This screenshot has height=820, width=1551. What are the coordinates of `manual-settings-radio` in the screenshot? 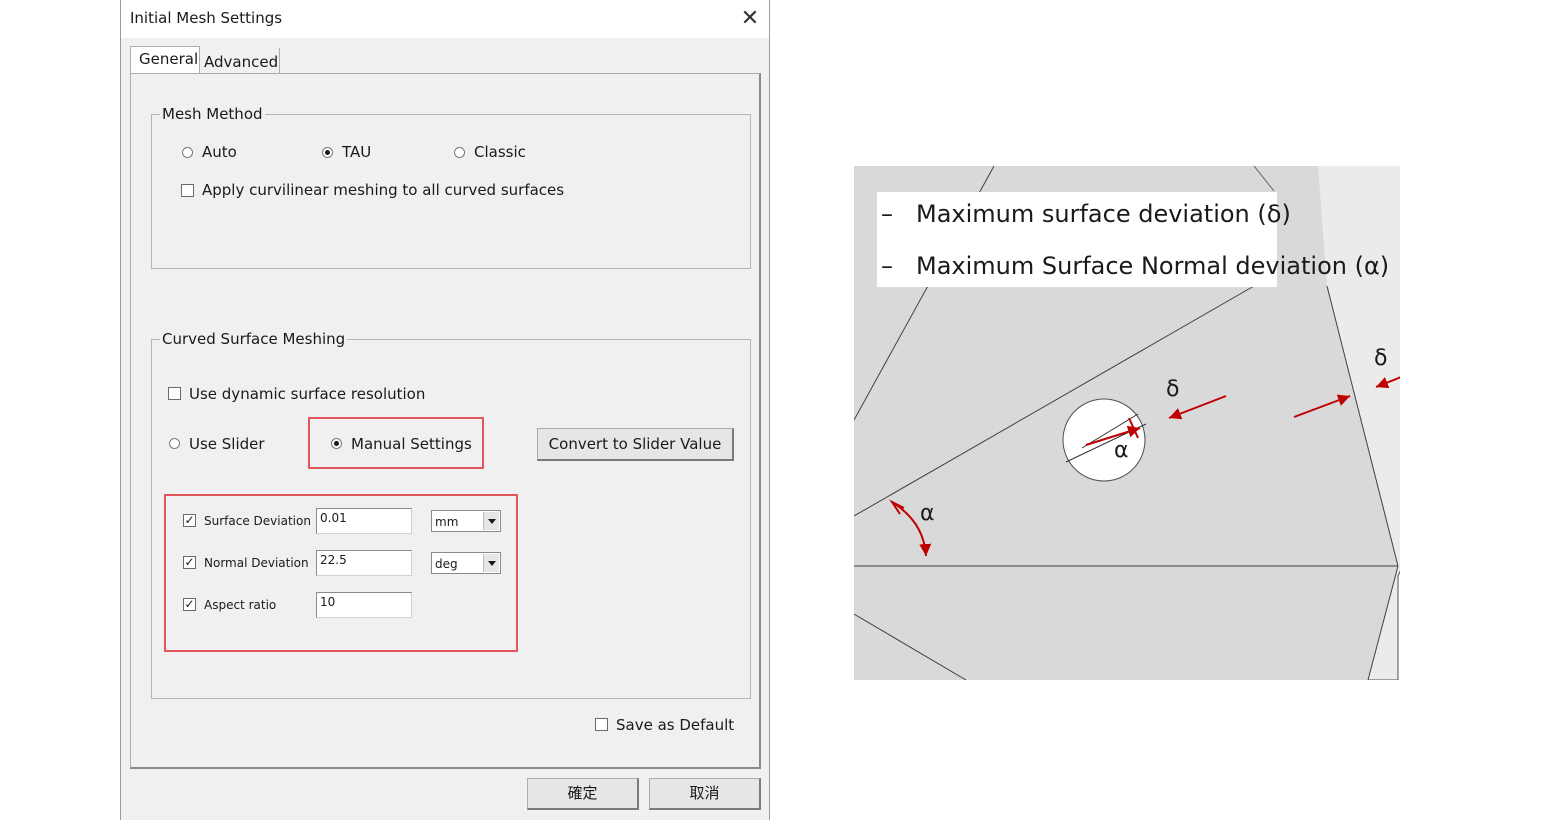 It's located at (336, 443).